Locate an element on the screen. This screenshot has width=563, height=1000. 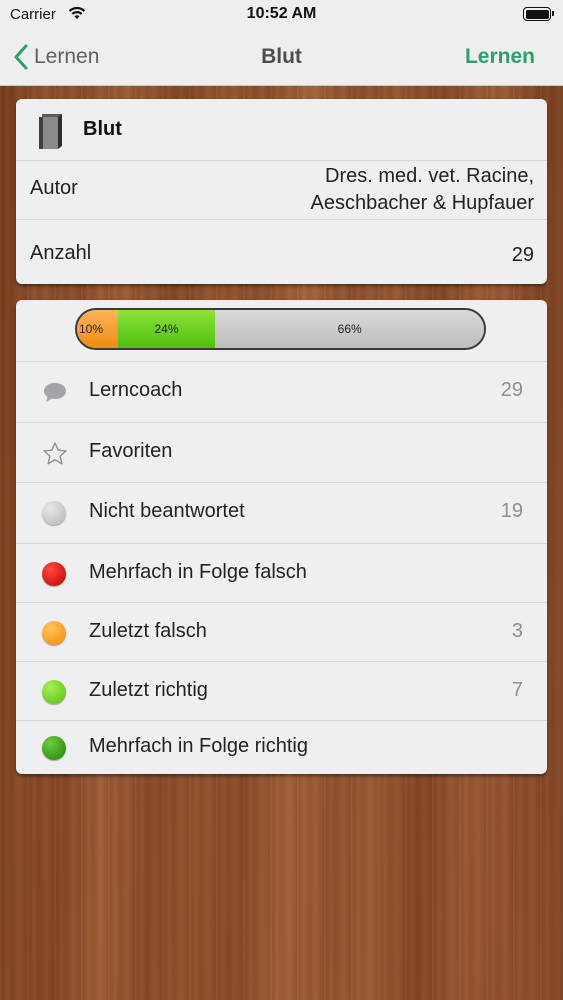
orange-dot-icon is located at coordinates (54, 633).